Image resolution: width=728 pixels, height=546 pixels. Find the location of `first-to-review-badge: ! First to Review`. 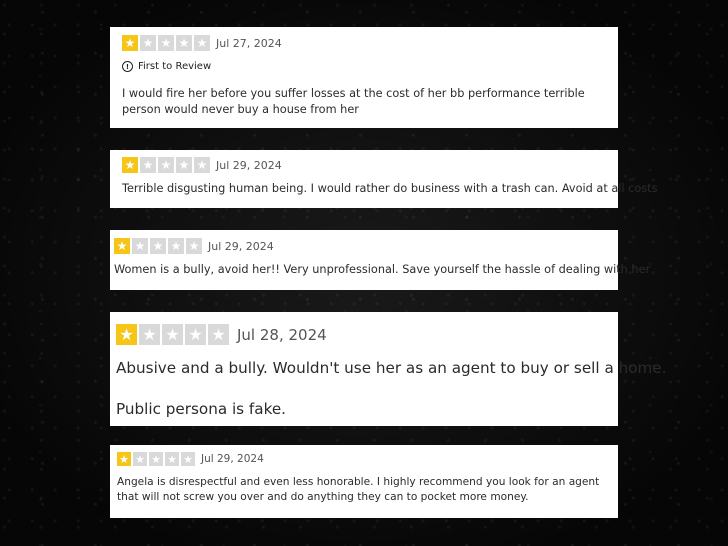

first-to-review-badge: ! First to Review is located at coordinates (364, 66).